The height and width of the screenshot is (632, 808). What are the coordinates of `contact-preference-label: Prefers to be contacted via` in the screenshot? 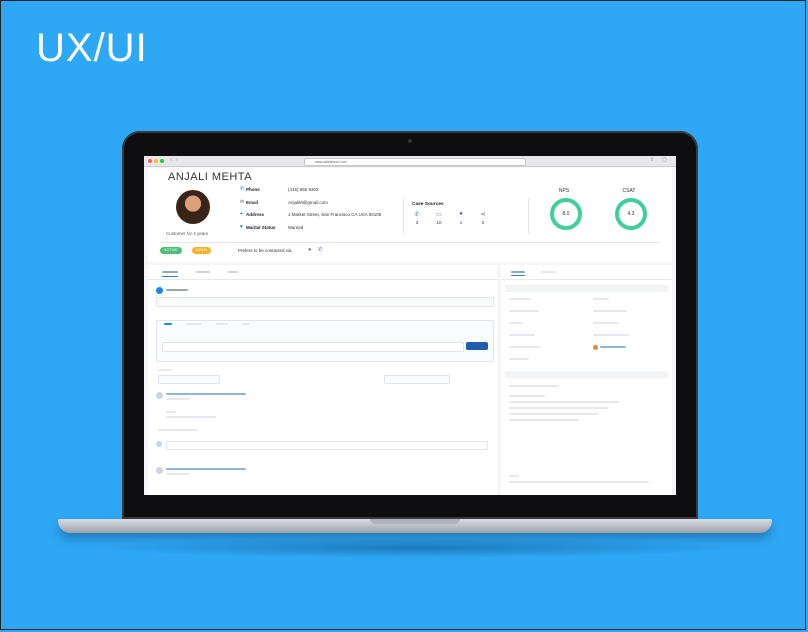 It's located at (265, 250).